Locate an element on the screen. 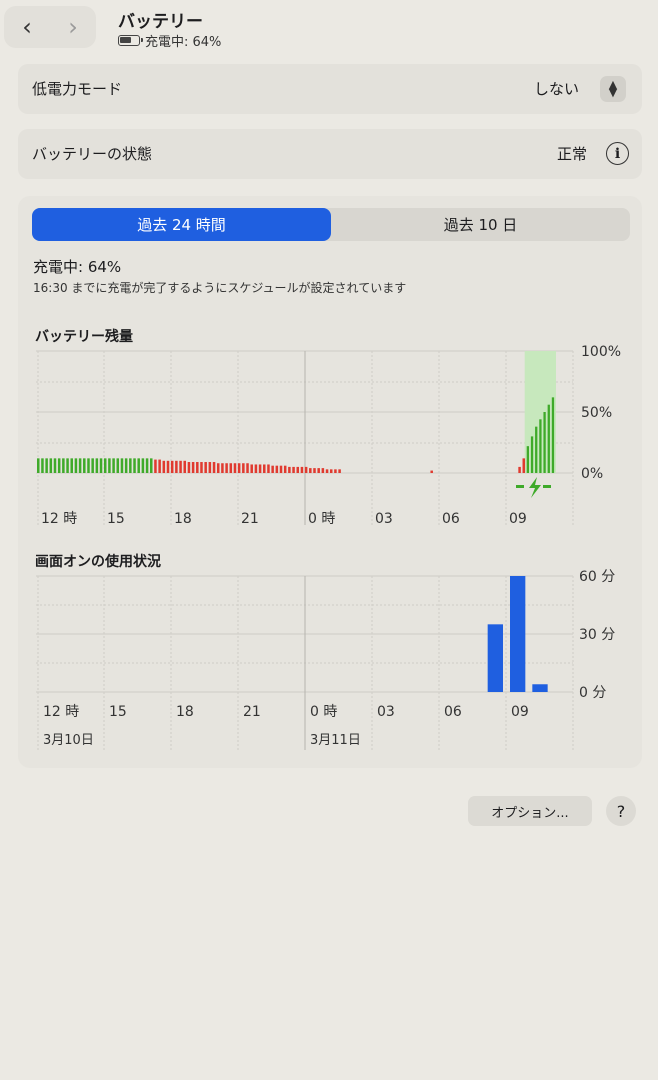  date-label: 3月11日 is located at coordinates (335, 740).